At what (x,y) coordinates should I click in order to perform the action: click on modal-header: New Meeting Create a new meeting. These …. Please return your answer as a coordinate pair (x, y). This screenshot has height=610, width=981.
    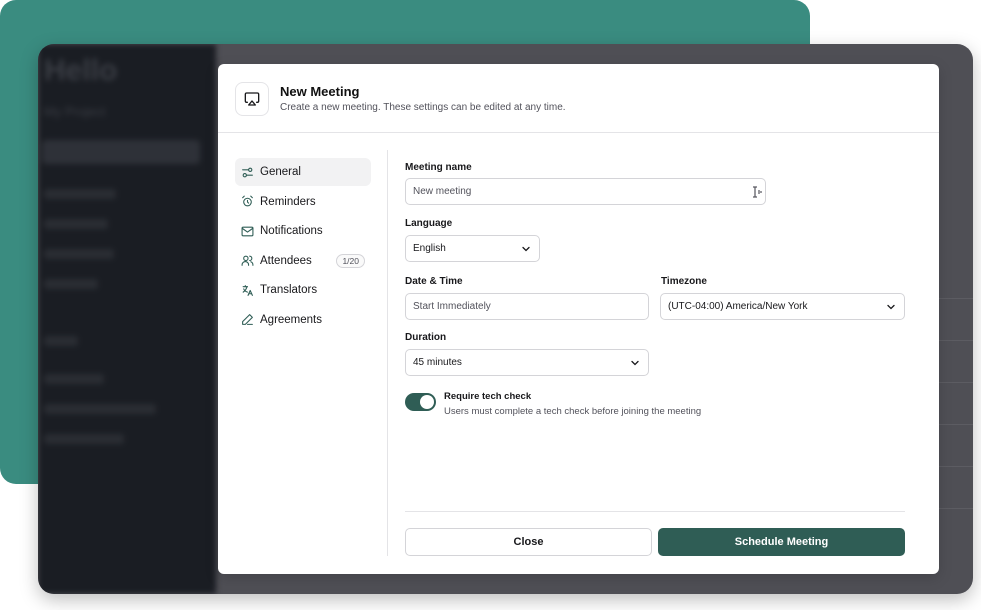
    Looking at the image, I should click on (578, 98).